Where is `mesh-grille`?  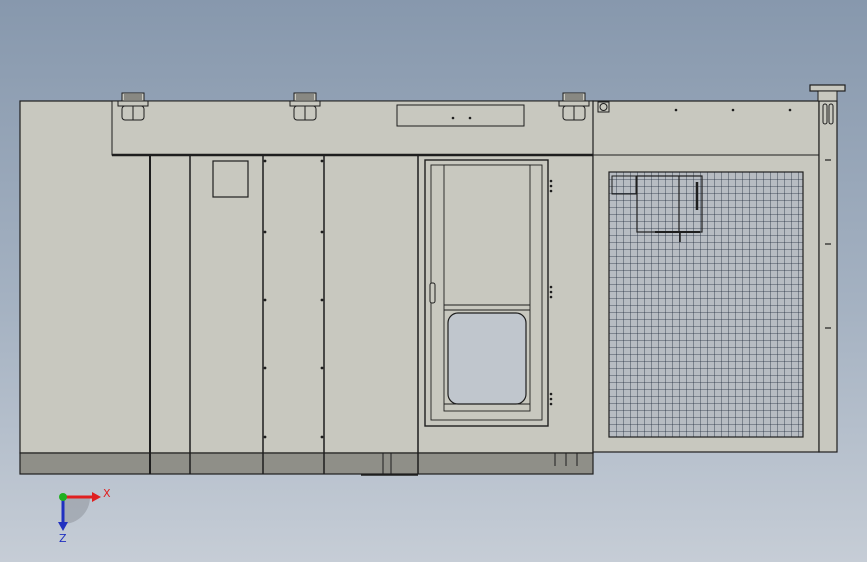 mesh-grille is located at coordinates (706, 304).